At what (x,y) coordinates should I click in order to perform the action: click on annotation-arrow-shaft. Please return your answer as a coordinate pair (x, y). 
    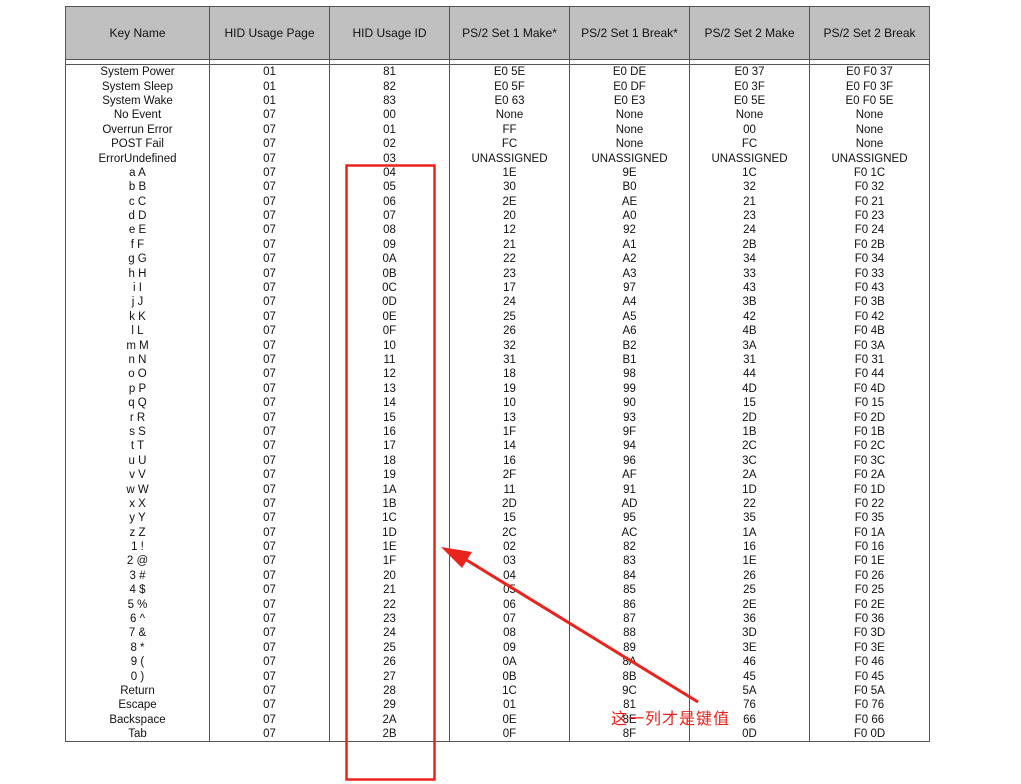
    Looking at the image, I should click on (579, 629).